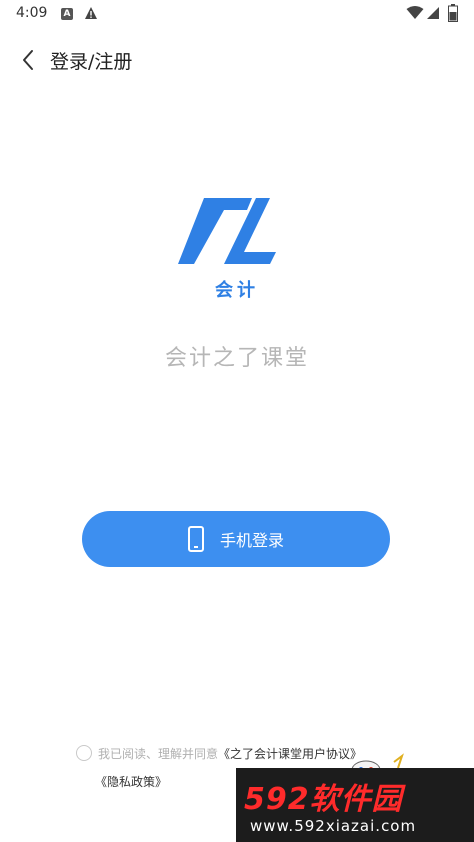 This screenshot has height=842, width=474. What do you see at coordinates (433, 13) in the screenshot?
I see `signal-icon` at bounding box center [433, 13].